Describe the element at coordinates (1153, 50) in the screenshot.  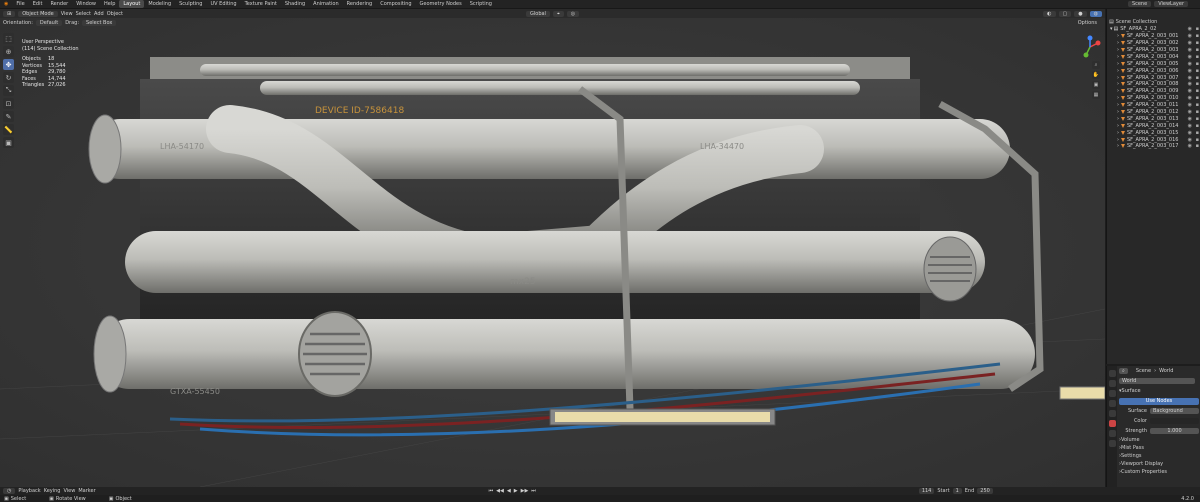
I see `outliner-object-row: › SF_APRA_2_003_003 ◉ ▪` at that location.